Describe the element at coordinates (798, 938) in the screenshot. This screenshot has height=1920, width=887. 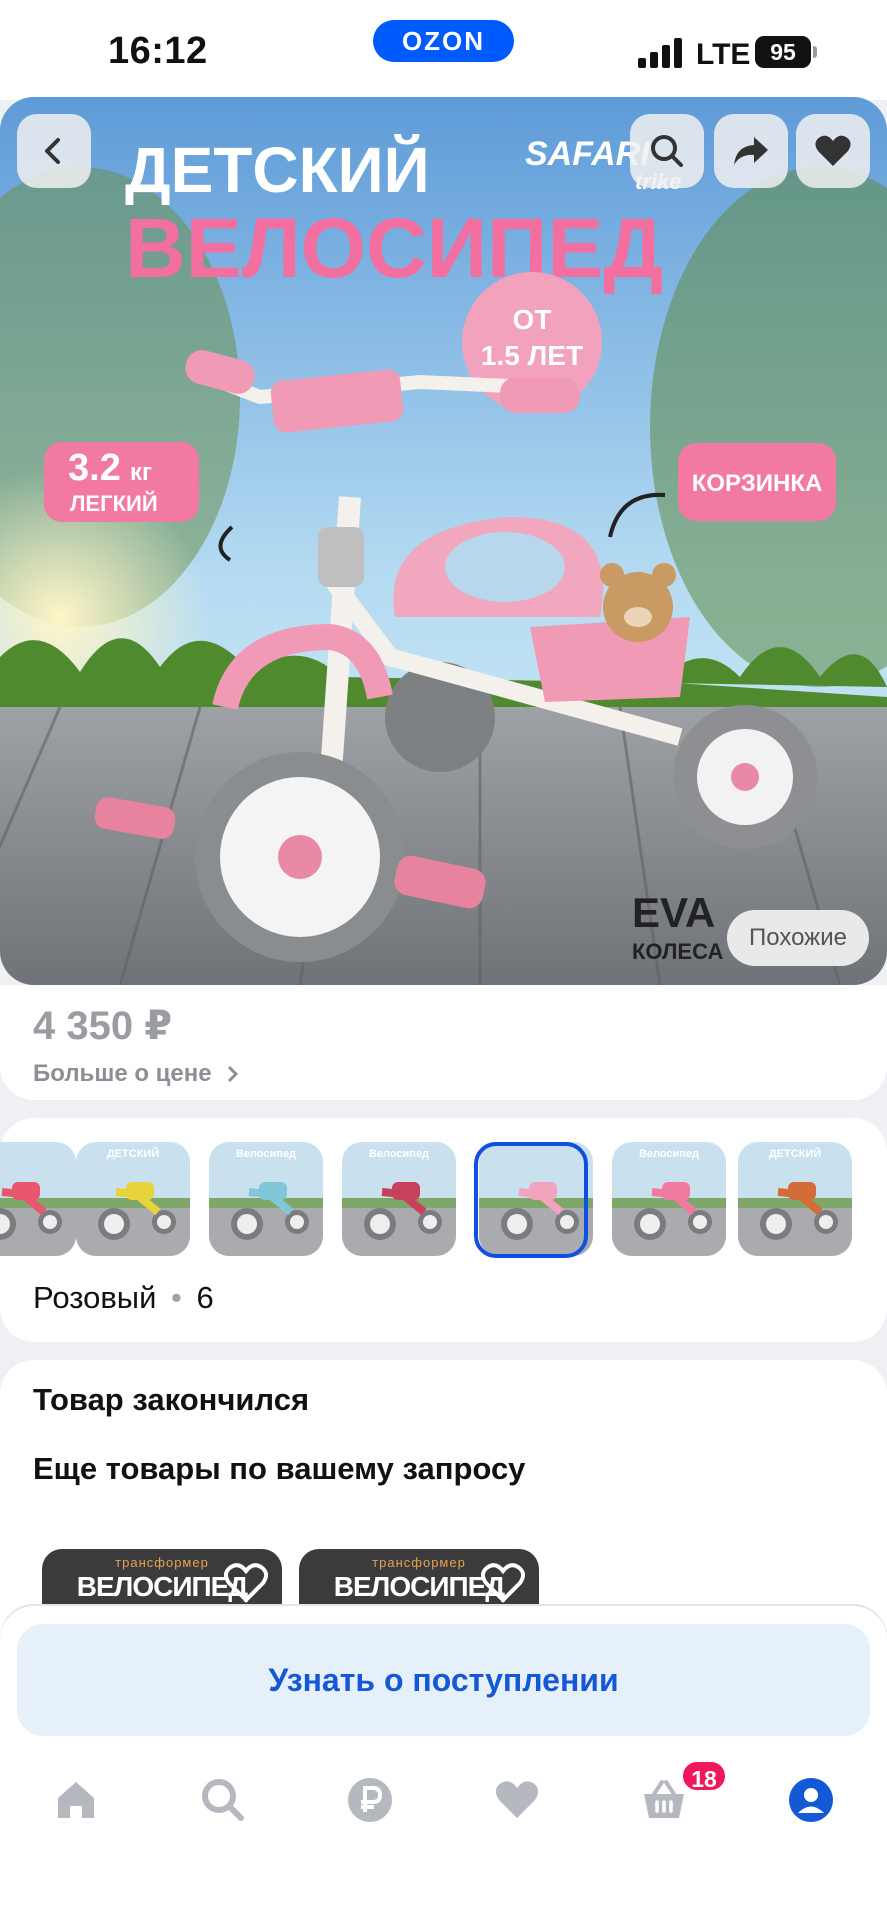
I see `similar-button: Похожие` at that location.